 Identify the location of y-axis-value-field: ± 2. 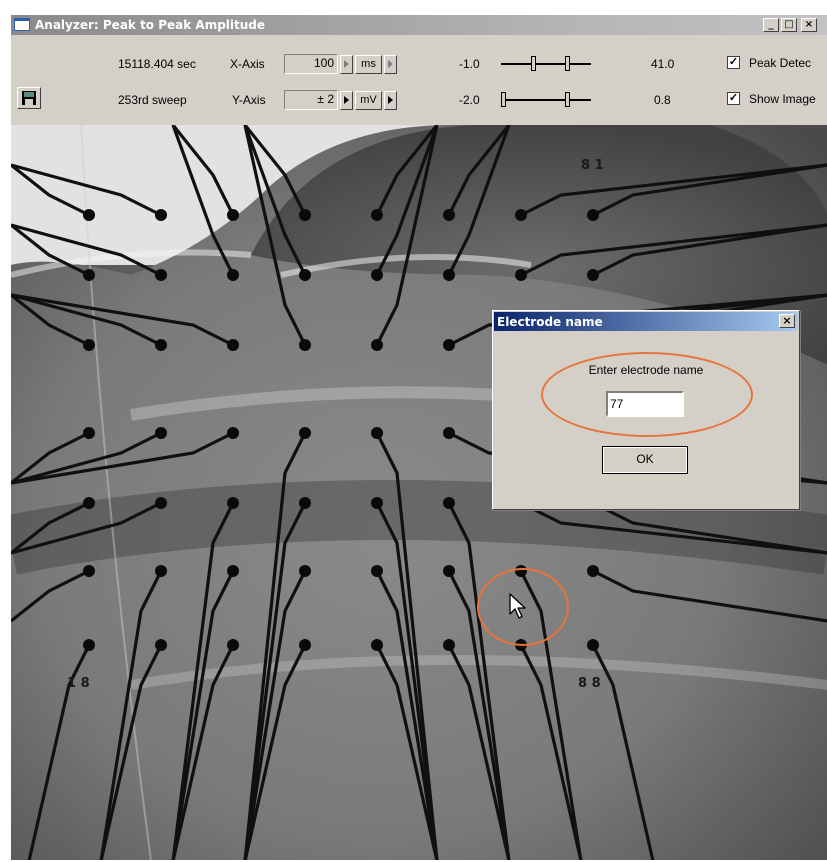
(311, 100).